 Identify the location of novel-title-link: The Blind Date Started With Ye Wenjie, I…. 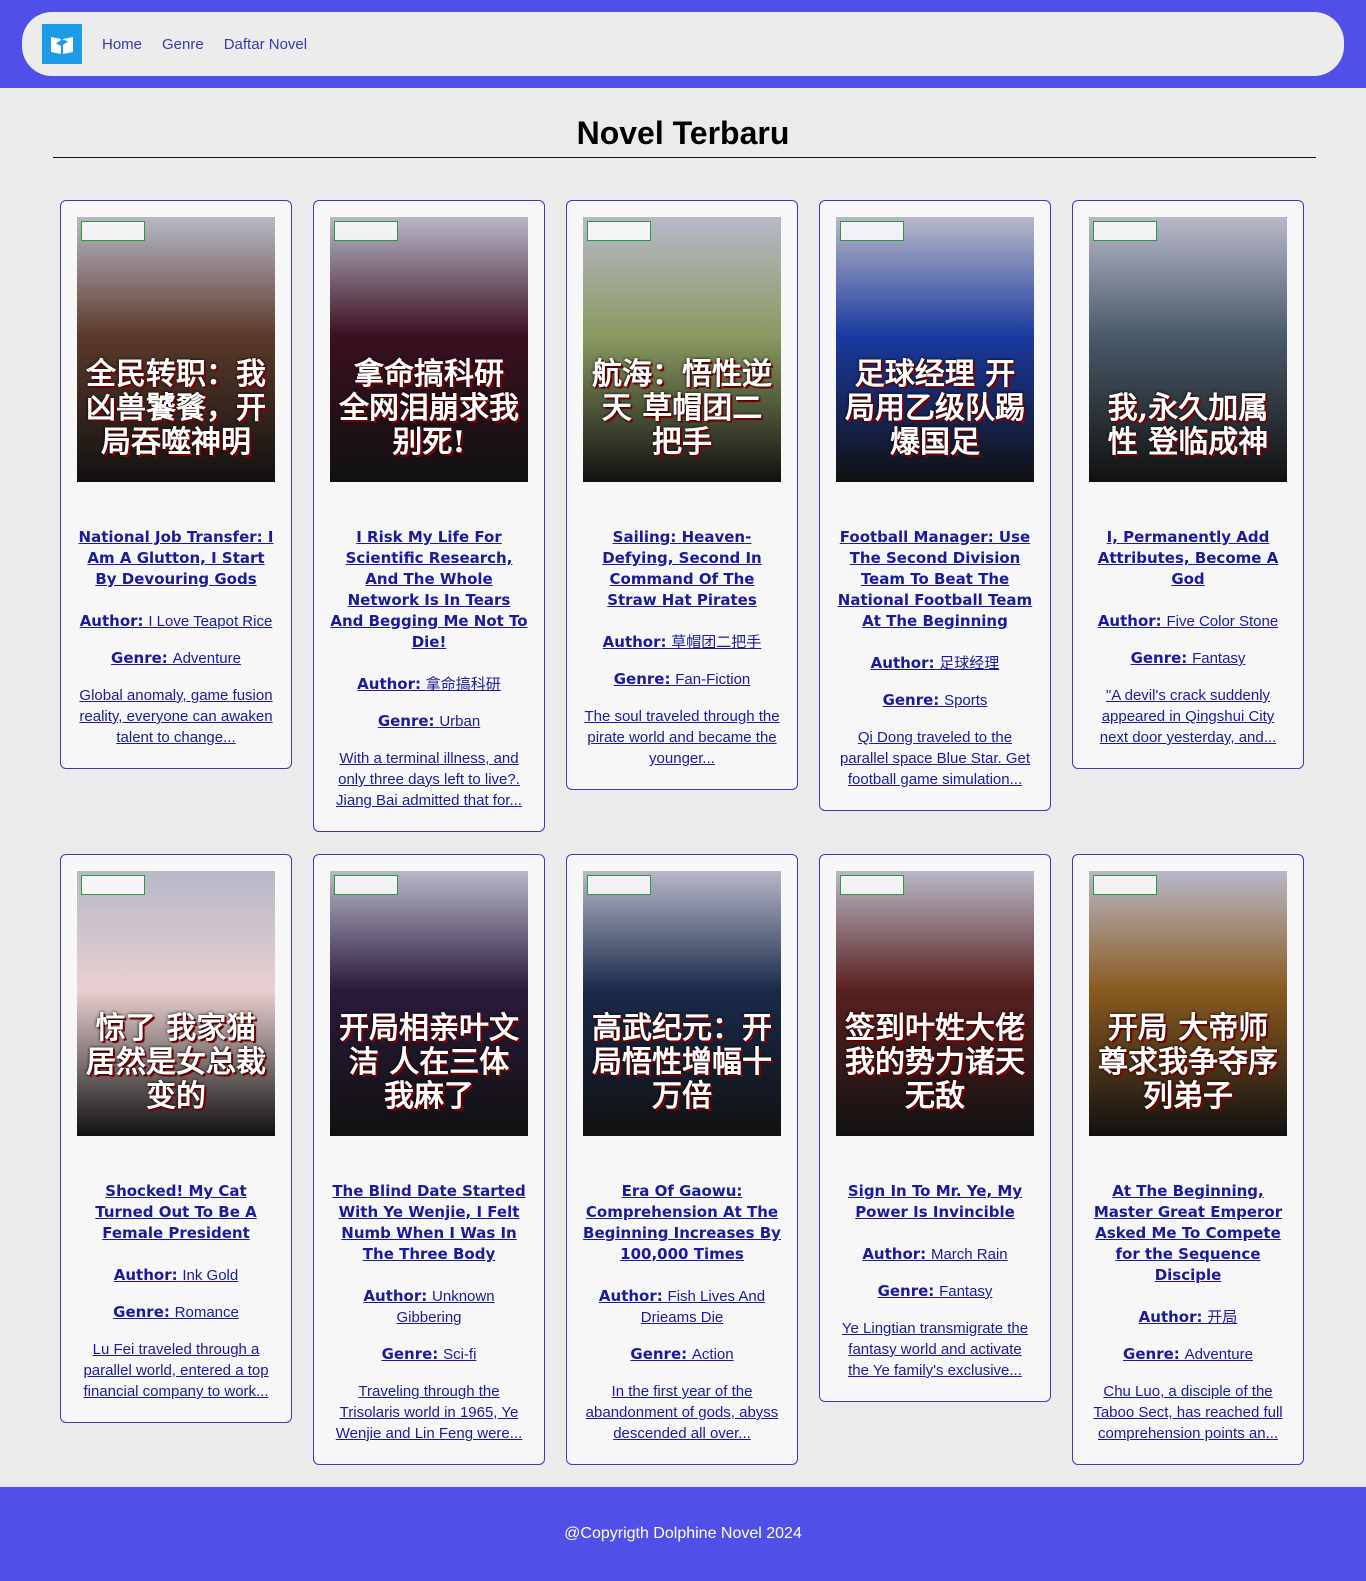
(429, 1223).